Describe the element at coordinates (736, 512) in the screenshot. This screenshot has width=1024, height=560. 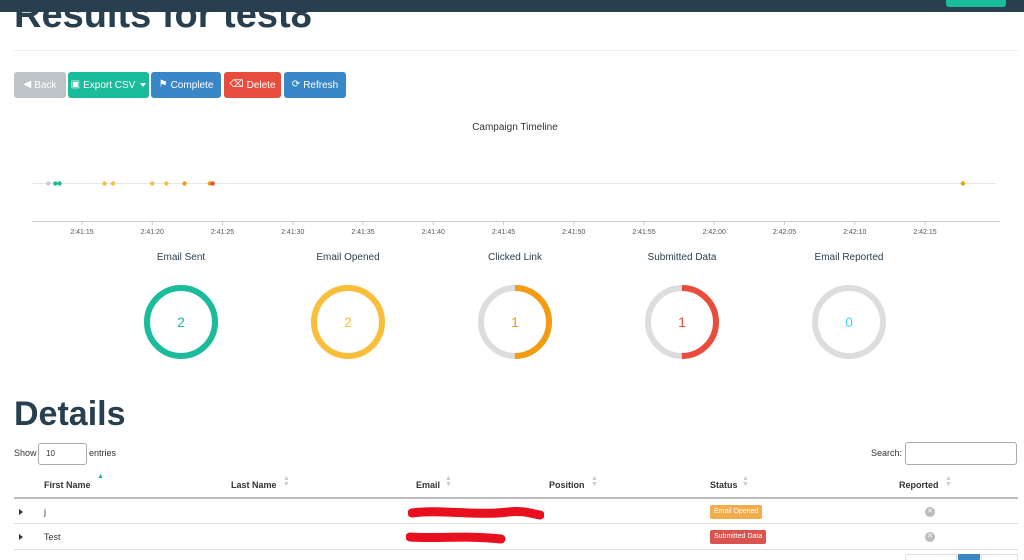
I see `status-badge: Email Opened` at that location.